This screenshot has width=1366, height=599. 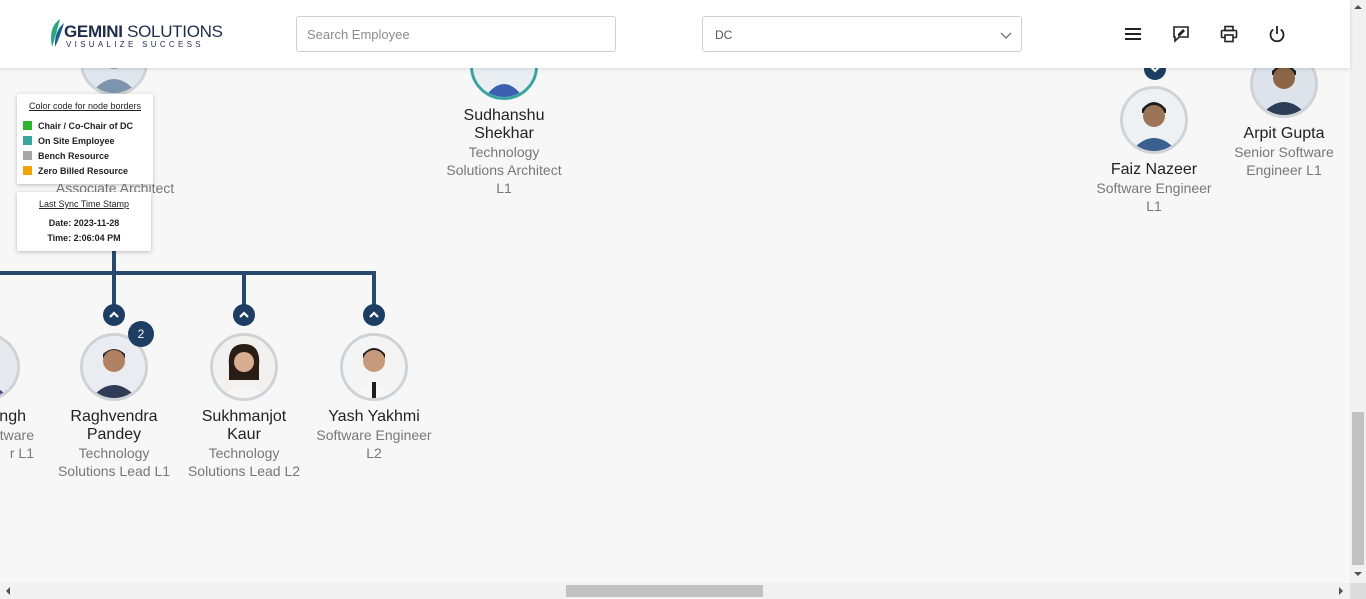 I want to click on scroll-up-arrow-icon, so click(x=1358, y=7).